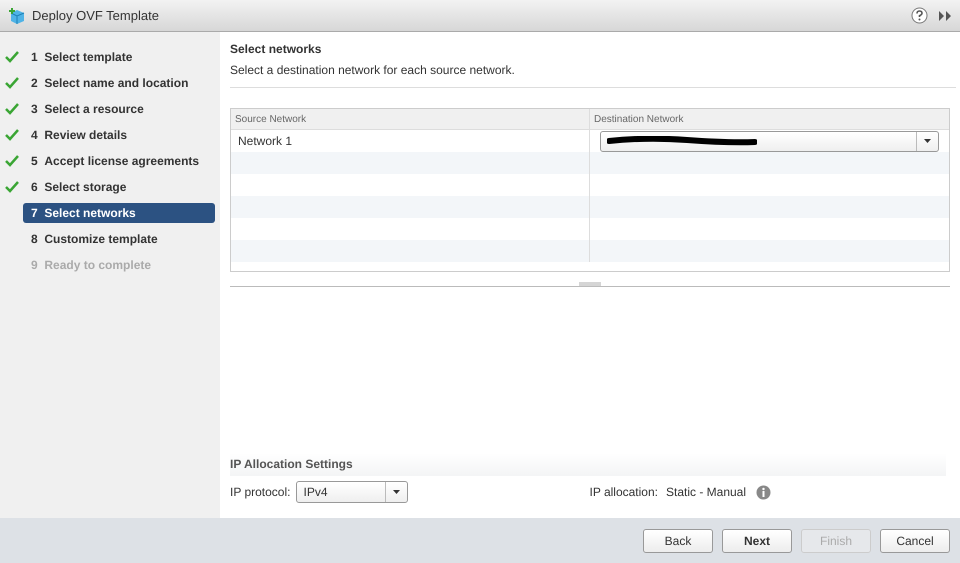 This screenshot has height=563, width=960. What do you see at coordinates (291, 464) in the screenshot?
I see `section-title: IP Allocation Settings` at bounding box center [291, 464].